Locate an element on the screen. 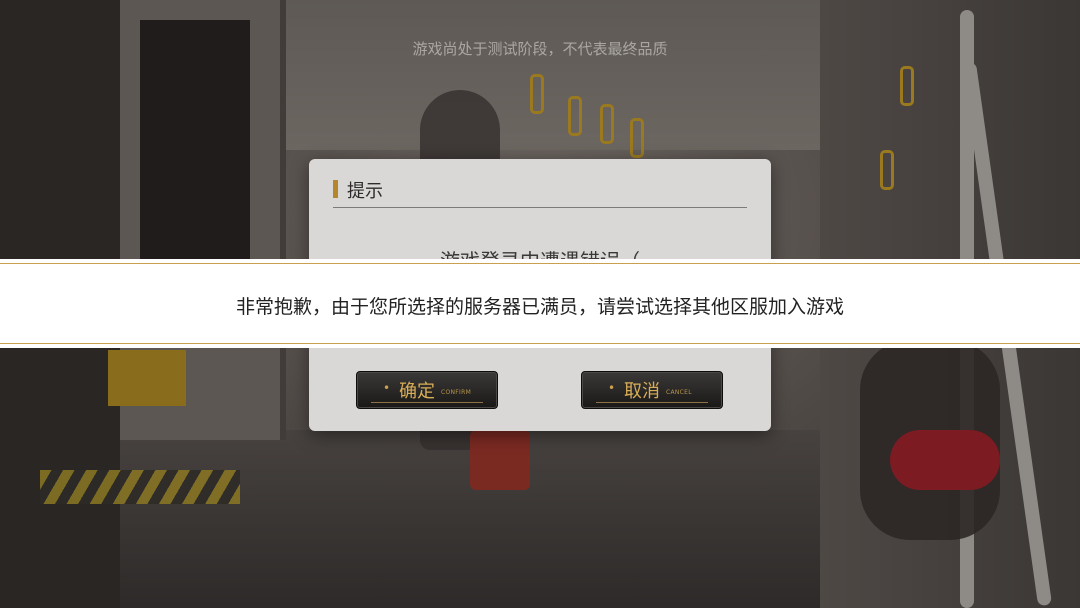  server-full-toast: 非常抱歉，由于您所选择的服务器已满员，请尝试选择其他区服加入游戏 is located at coordinates (540, 303).